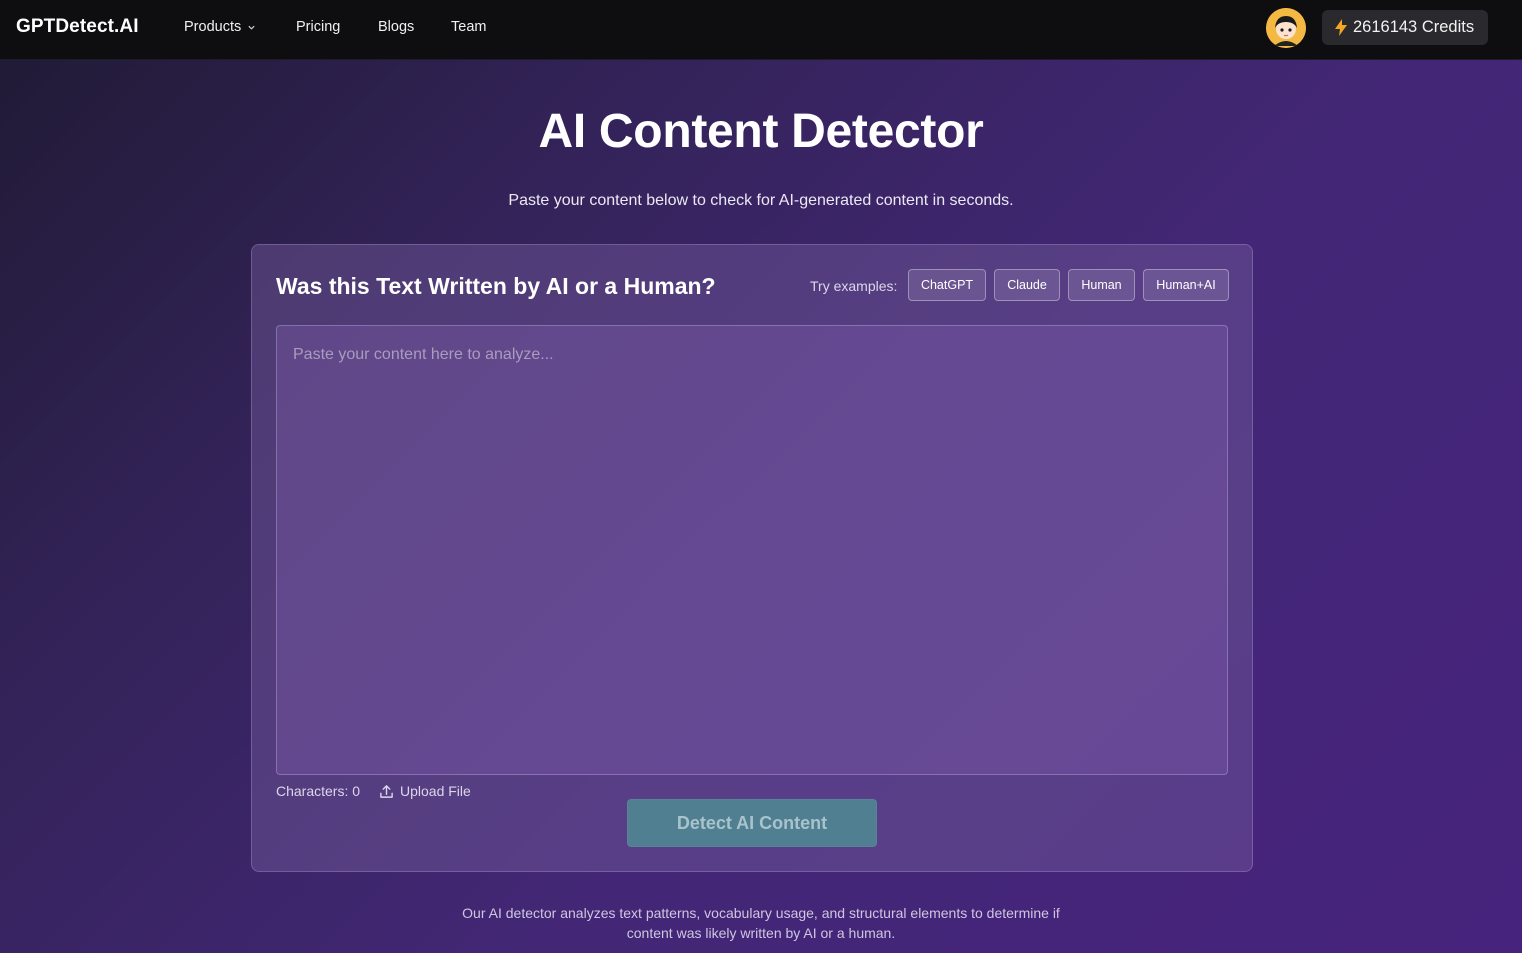  Describe the element at coordinates (752, 823) in the screenshot. I see `detect-ai-content-button: Detect AI Content` at that location.